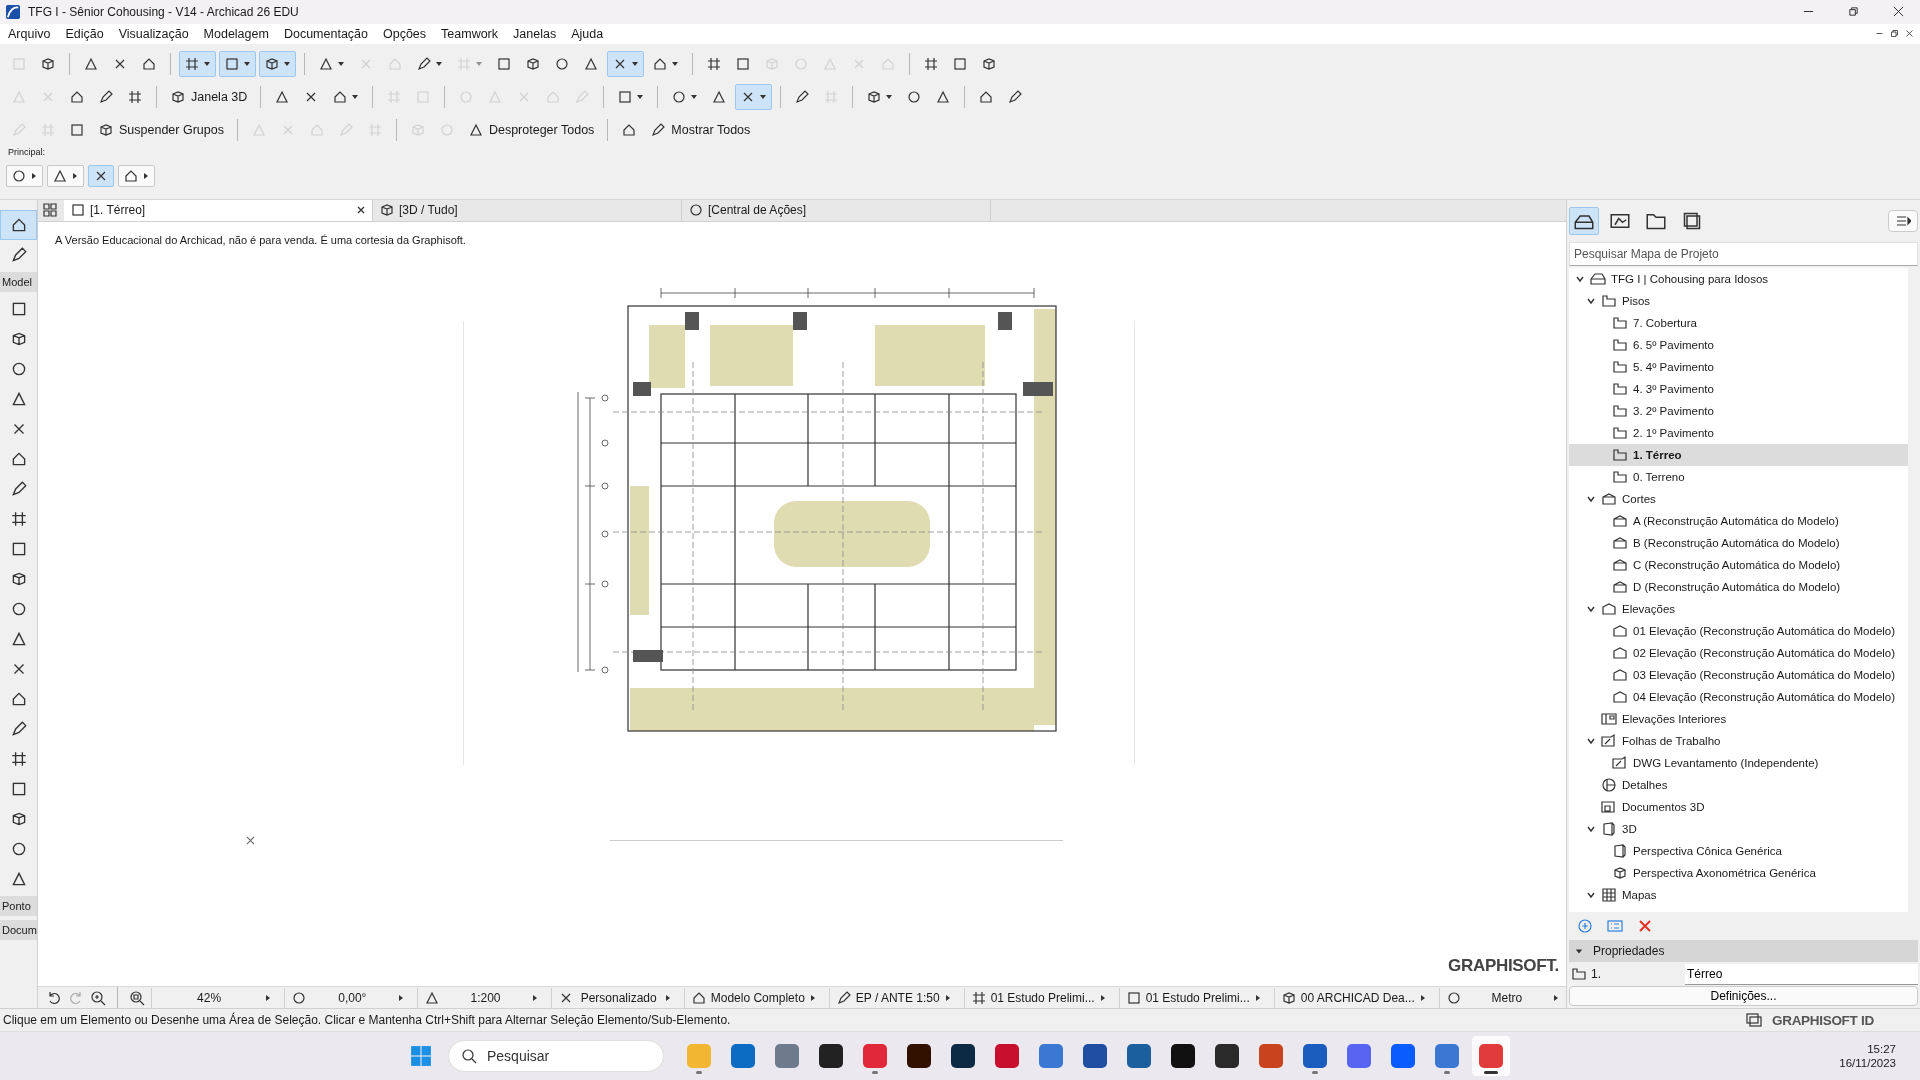 This screenshot has height=1080, width=1920. I want to click on taskbar-app, so click(1491, 1056).